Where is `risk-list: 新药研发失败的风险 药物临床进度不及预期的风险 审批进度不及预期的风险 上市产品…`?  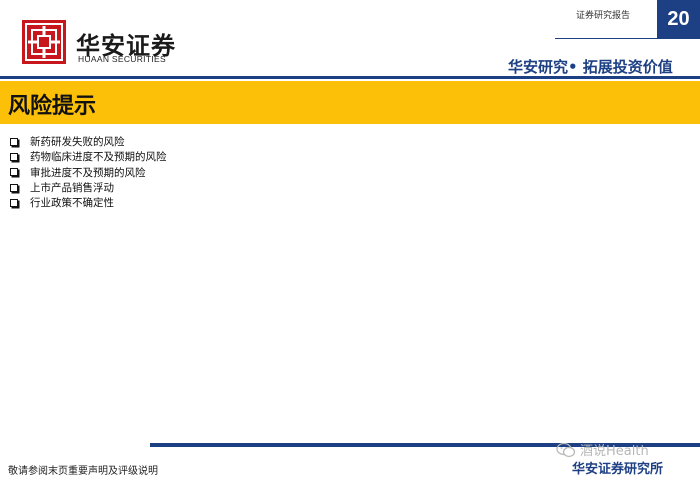
risk-list: 新药研发失败的风险 药物临床进度不及预期的风险 审批进度不及预期的风险 上市产品… is located at coordinates (88, 172).